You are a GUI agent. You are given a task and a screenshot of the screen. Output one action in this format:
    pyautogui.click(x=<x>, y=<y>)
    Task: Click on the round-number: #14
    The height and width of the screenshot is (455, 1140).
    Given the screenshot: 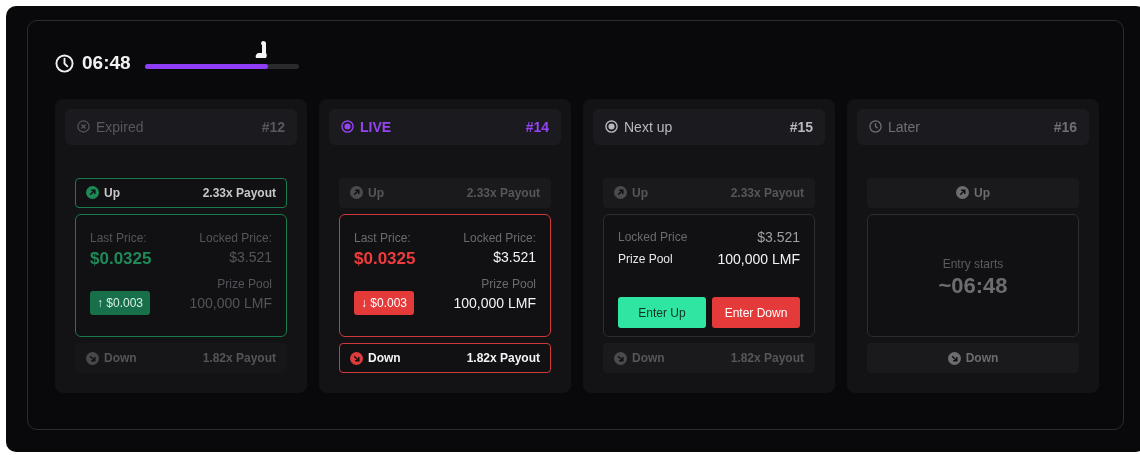 What is the action you would take?
    pyautogui.click(x=537, y=126)
    